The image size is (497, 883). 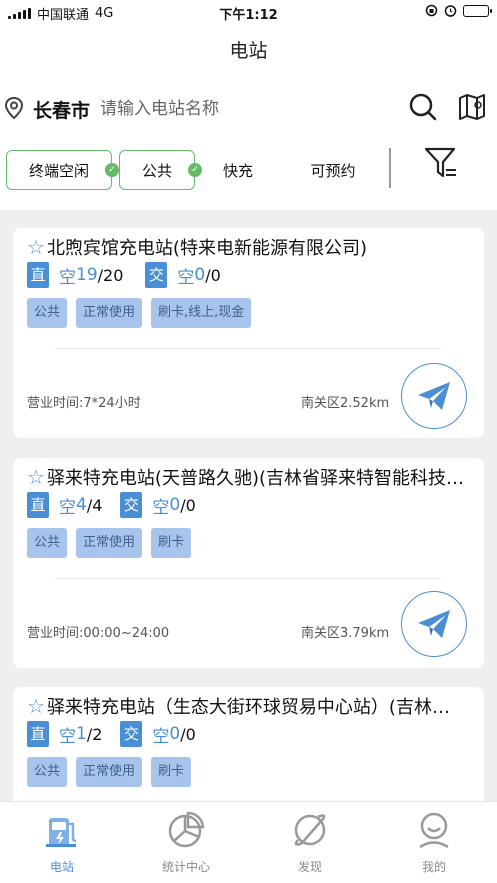 I want to click on filter-bar: 终端空闲 ✓ 公共 ✓ 快充 可预约, so click(x=248, y=175).